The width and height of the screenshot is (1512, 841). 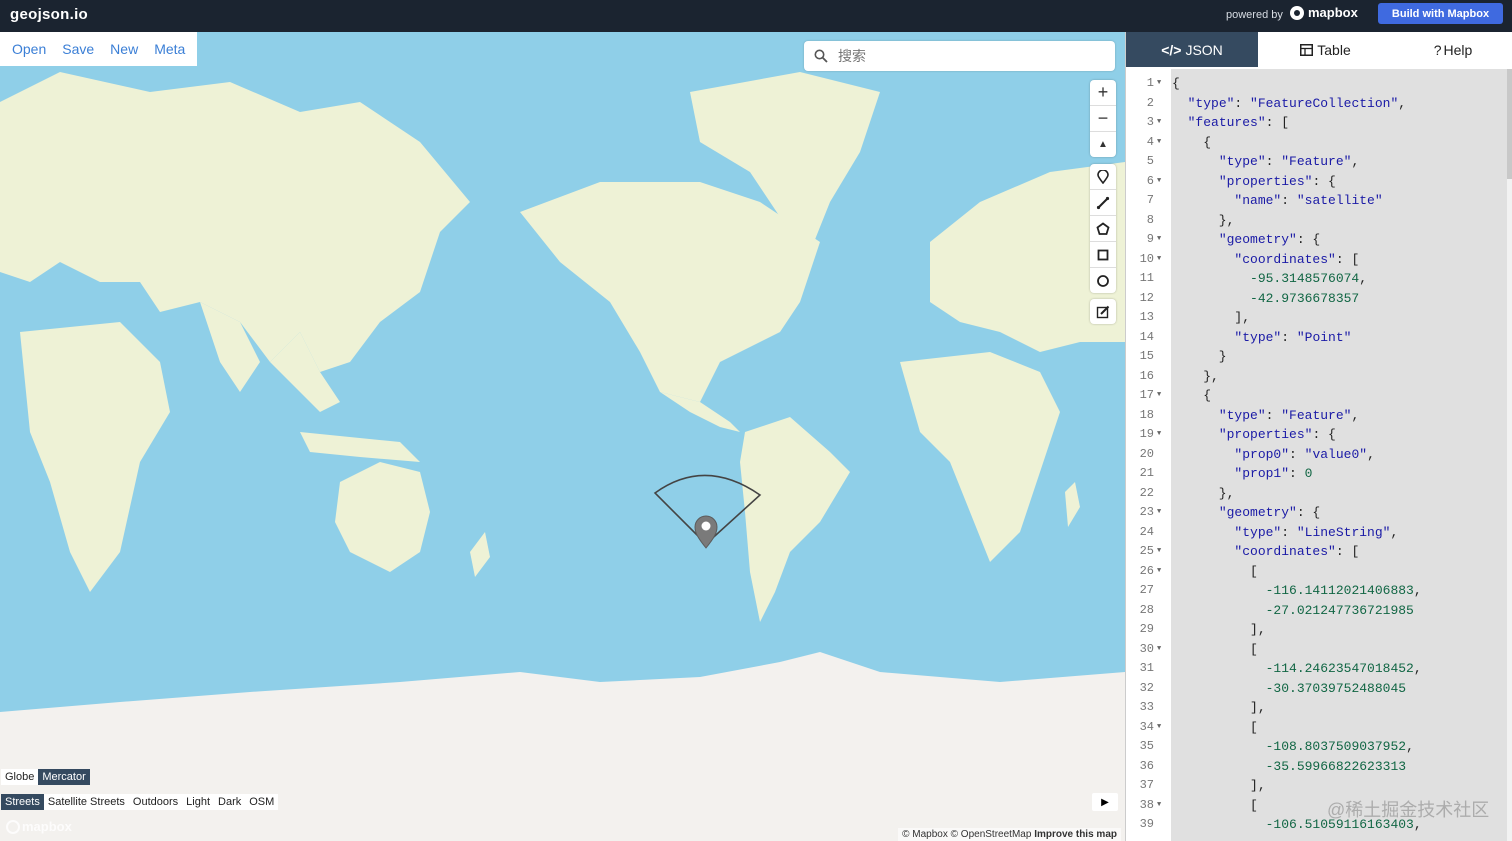 I want to click on code-line: 1 ▼ {, so click(x=1316, y=84).